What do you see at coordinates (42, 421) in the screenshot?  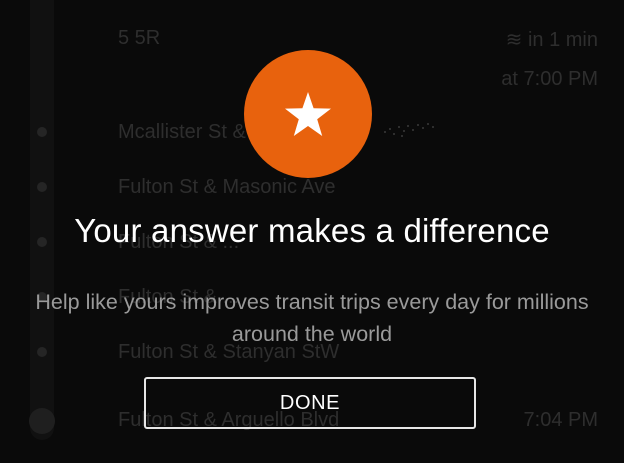 I see `stop-marker-end` at bounding box center [42, 421].